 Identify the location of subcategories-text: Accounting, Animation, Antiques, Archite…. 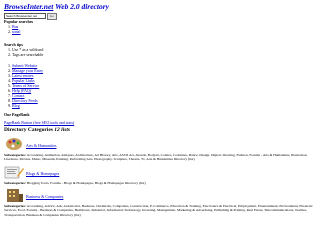
(155, 157).